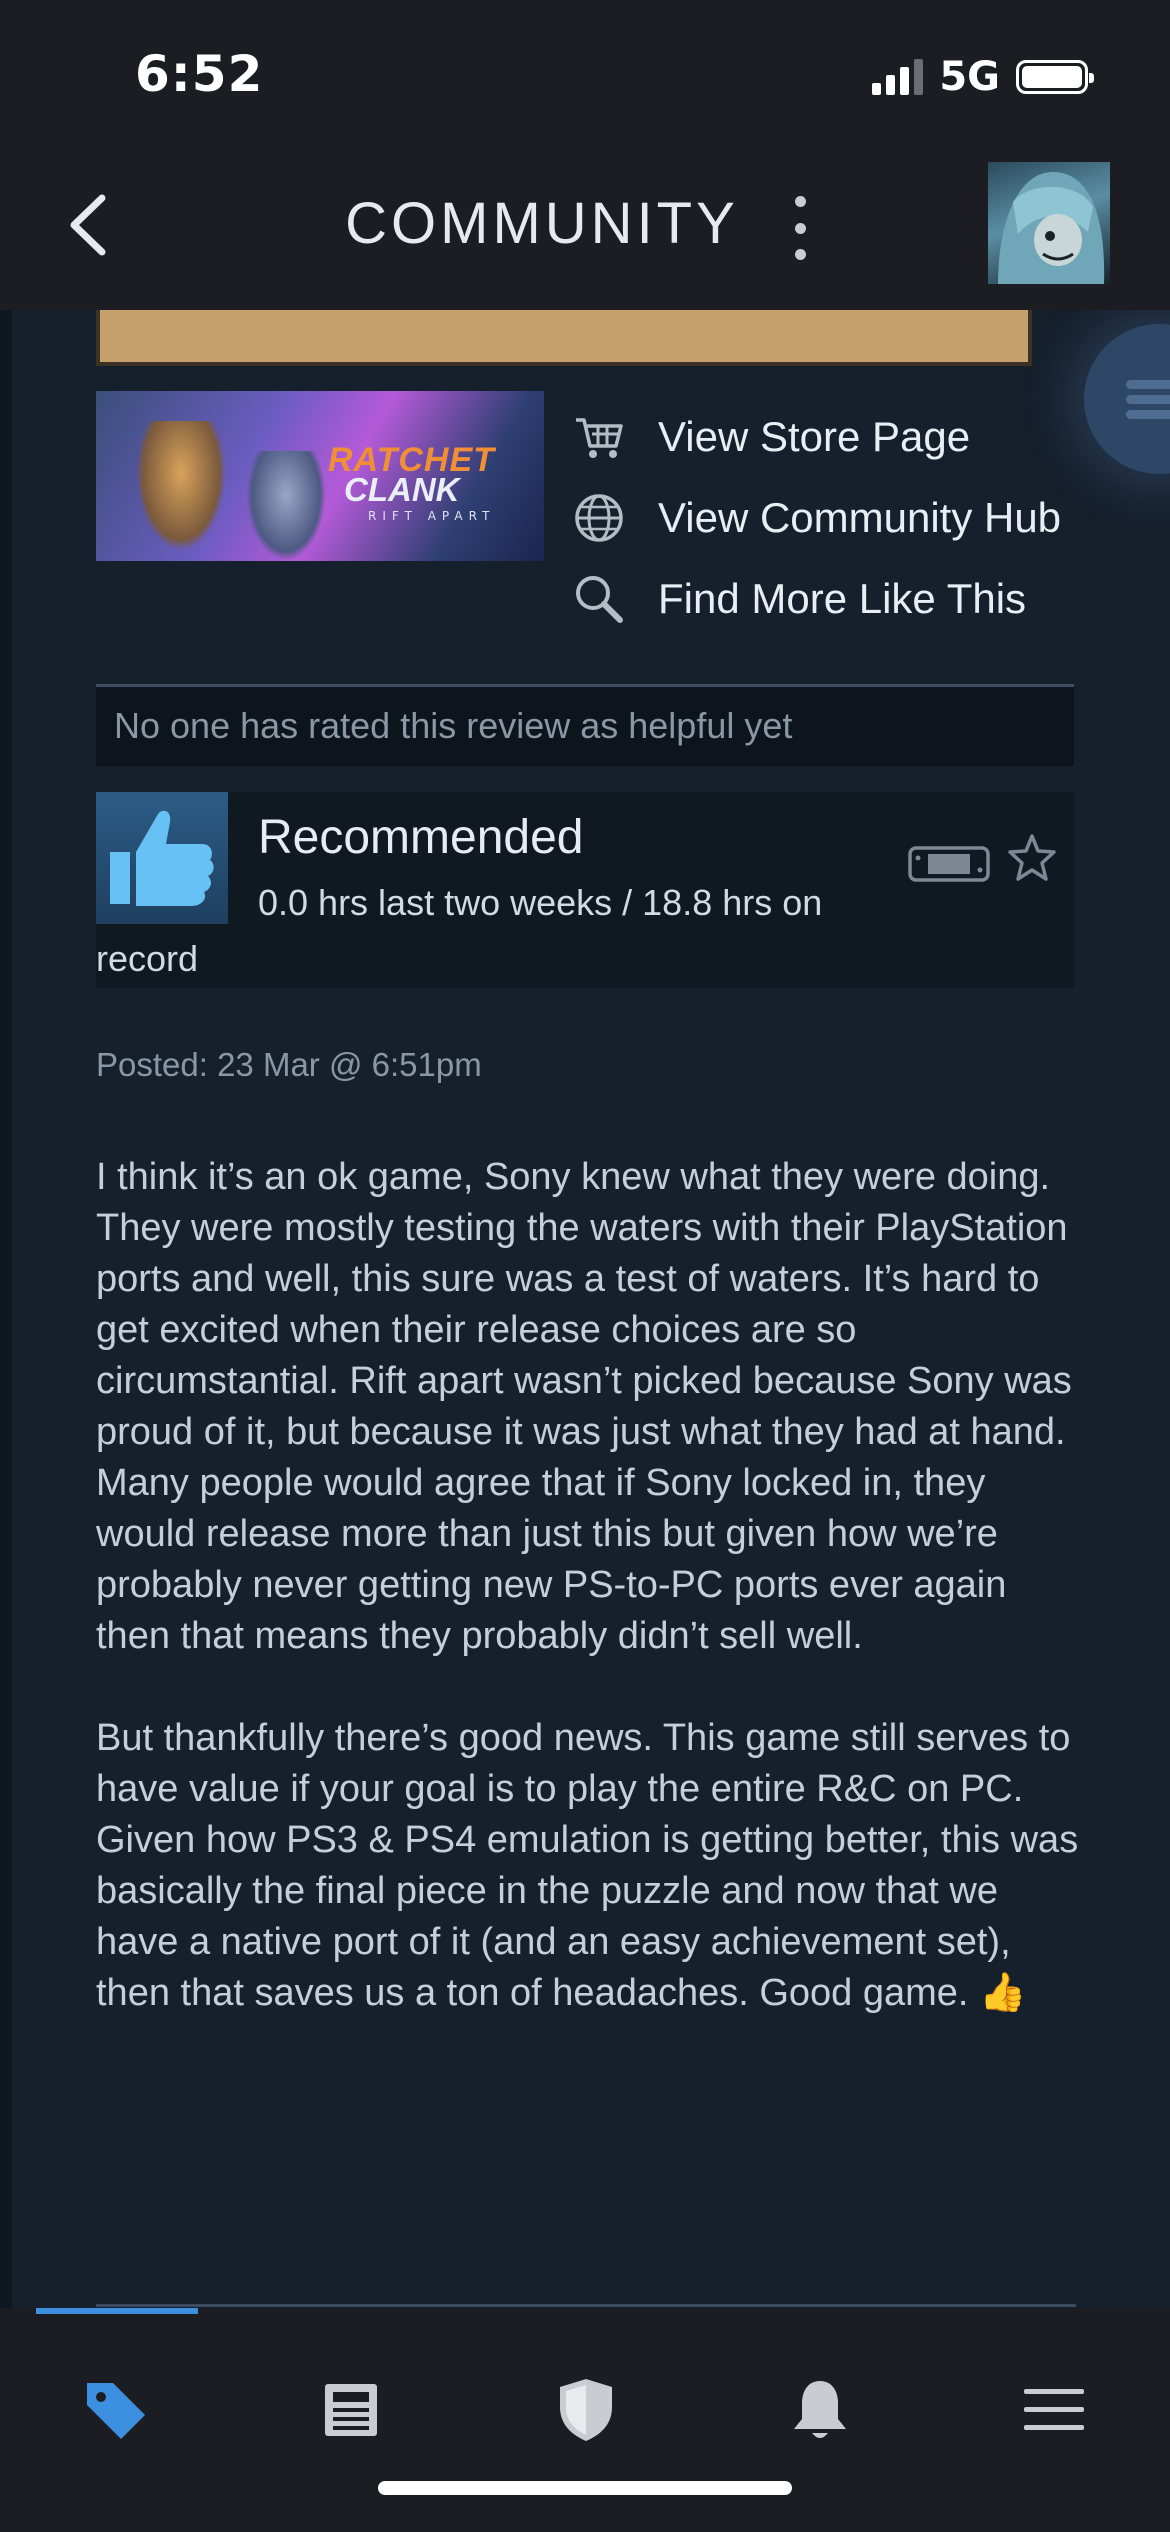 The image size is (1170, 2532). Describe the element at coordinates (949, 864) in the screenshot. I see `steam-deck-icon` at that location.